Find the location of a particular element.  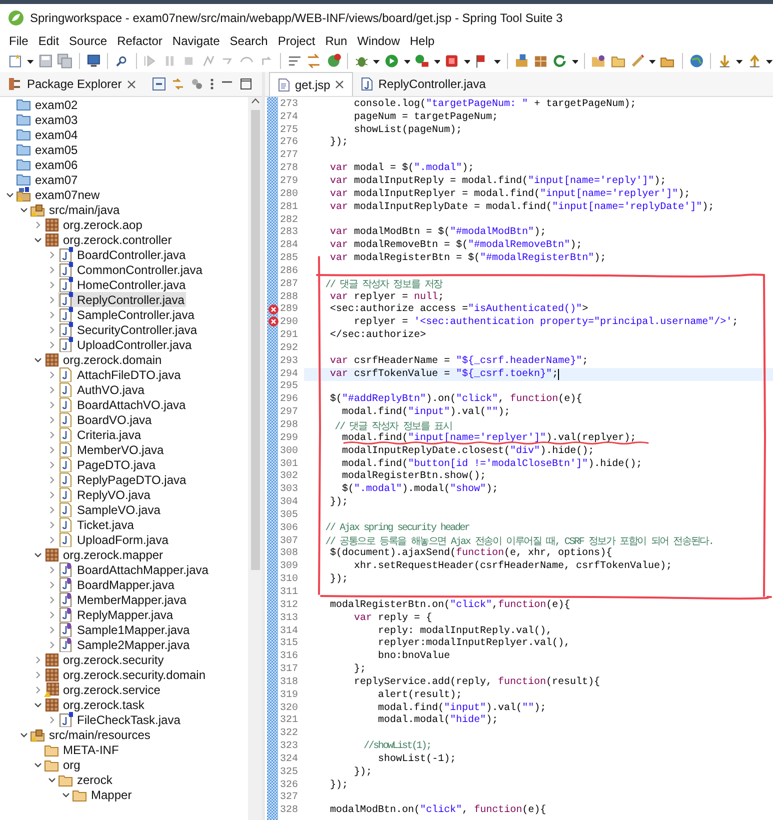

tree-item: SampleController.java is located at coordinates (127, 314).